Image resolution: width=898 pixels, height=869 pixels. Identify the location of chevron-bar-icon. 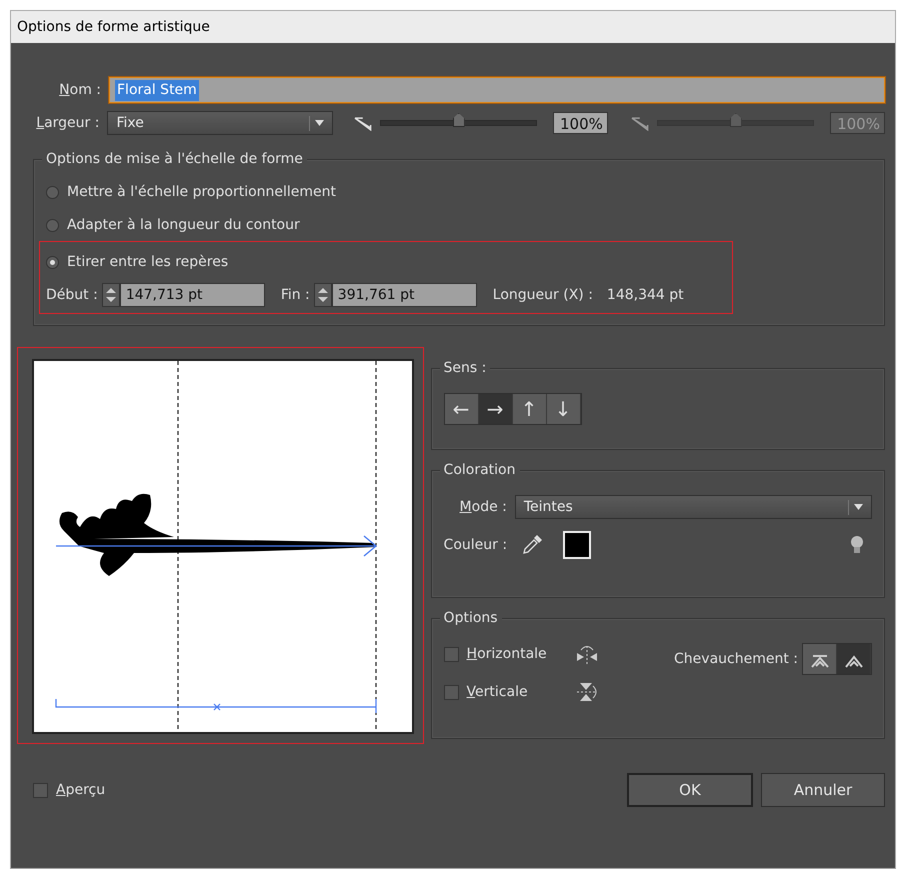
(820, 660).